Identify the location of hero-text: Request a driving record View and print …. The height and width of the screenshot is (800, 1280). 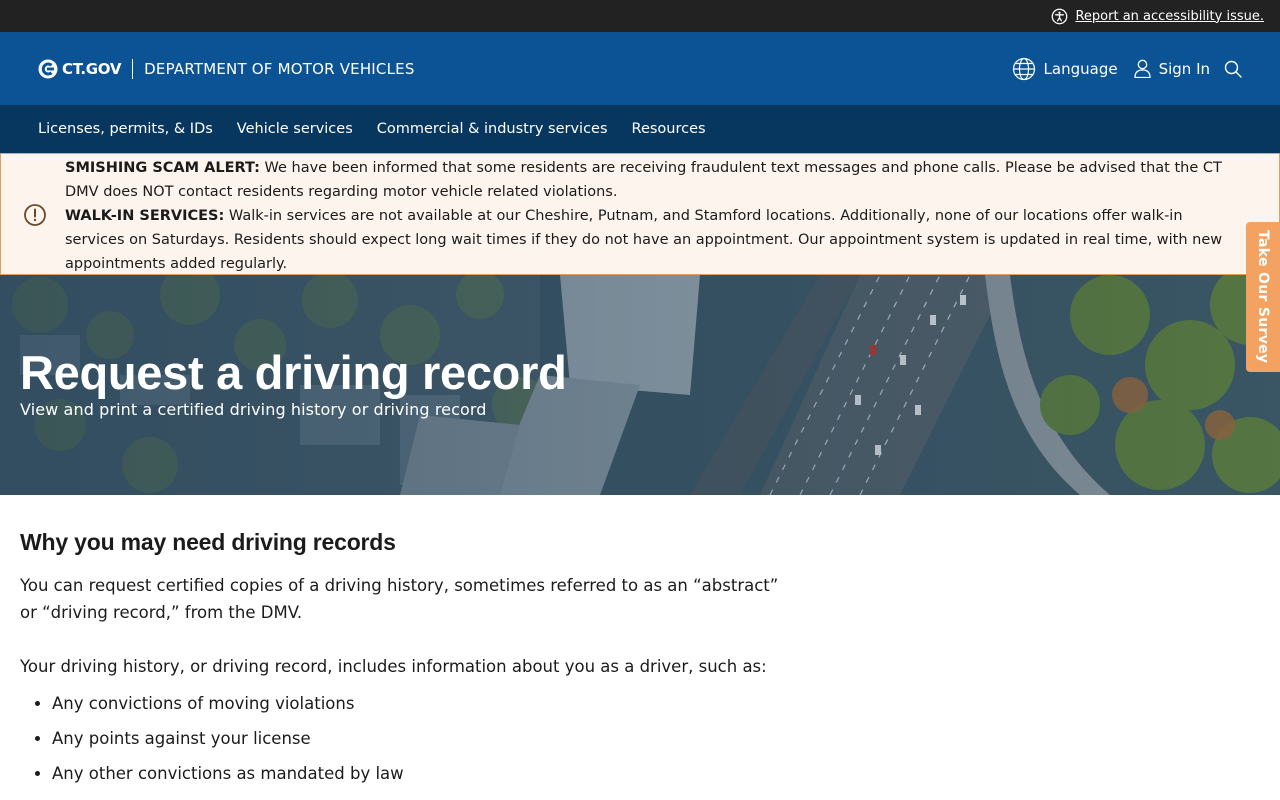
(293, 383).